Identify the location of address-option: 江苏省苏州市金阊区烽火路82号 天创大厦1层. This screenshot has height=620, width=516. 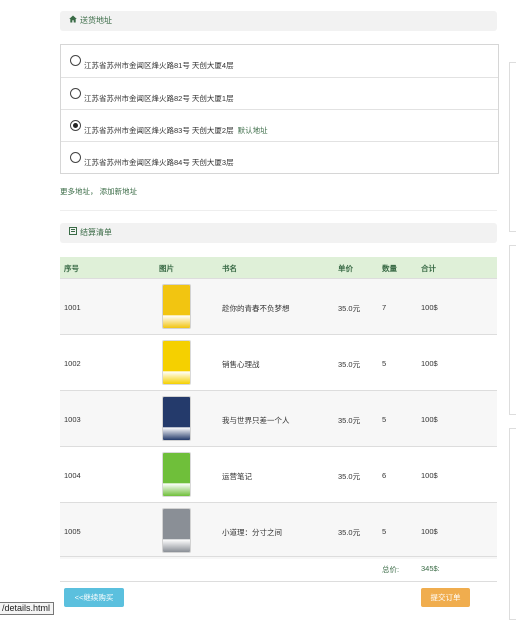
(279, 93).